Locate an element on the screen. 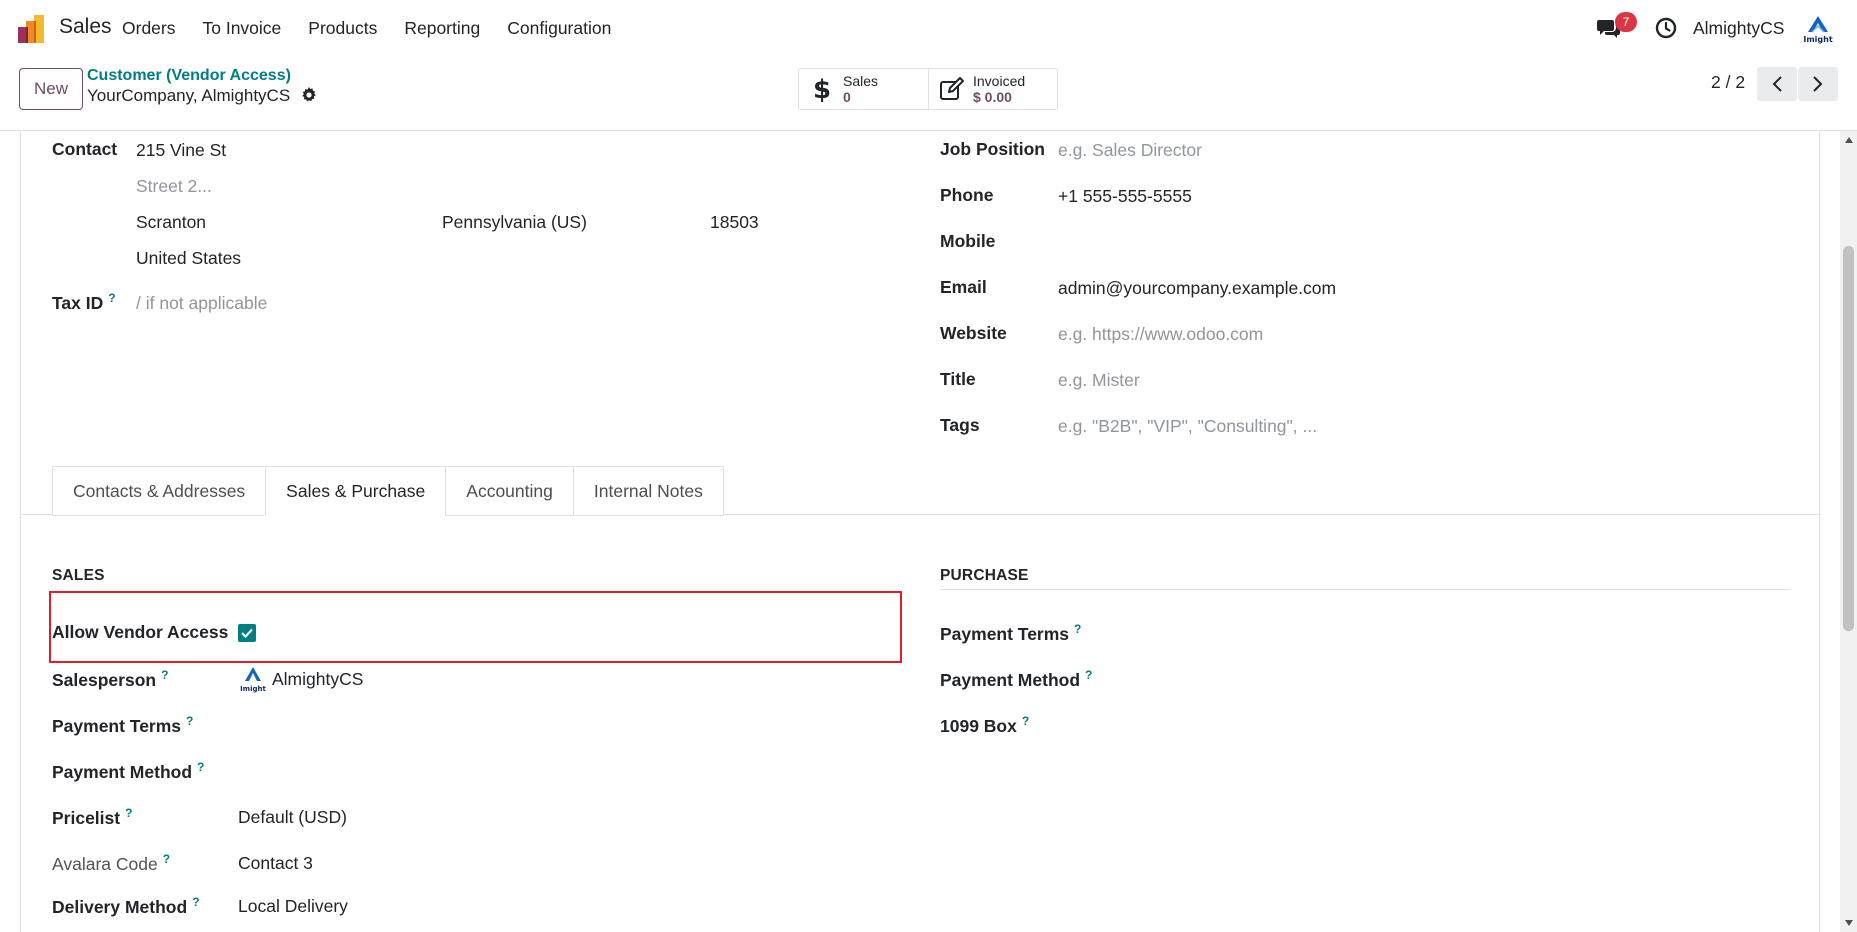 The image size is (1857, 932). pager-value: 2 / 2 is located at coordinates (1728, 82).